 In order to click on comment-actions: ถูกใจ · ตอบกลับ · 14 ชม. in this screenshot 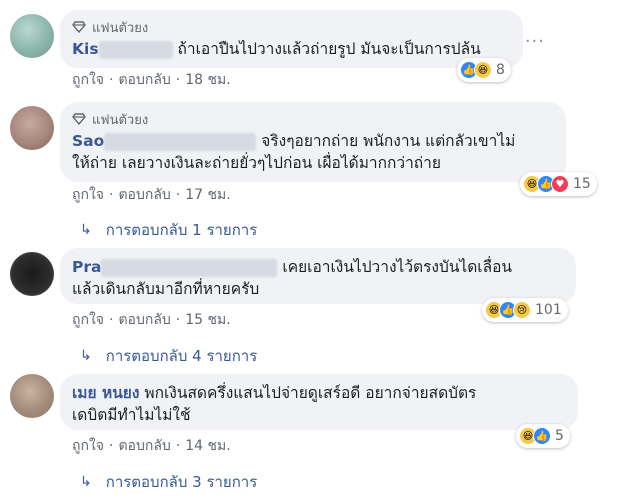, I will do `click(151, 446)`.